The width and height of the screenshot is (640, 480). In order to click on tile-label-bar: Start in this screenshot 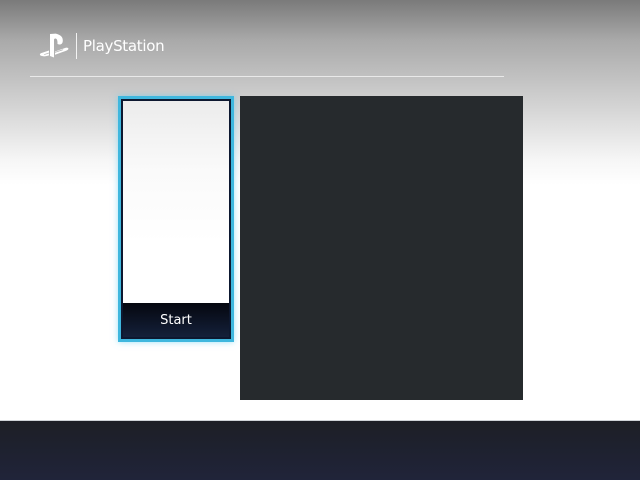, I will do `click(176, 320)`.